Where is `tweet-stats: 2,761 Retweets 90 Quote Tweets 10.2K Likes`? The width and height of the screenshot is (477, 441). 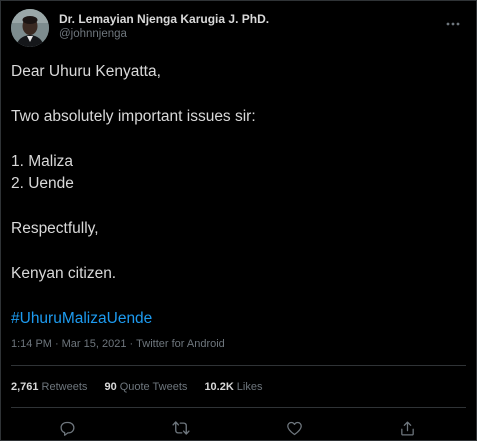 tweet-stats: 2,761 Retweets 90 Quote Tweets 10.2K Likes is located at coordinates (143, 387).